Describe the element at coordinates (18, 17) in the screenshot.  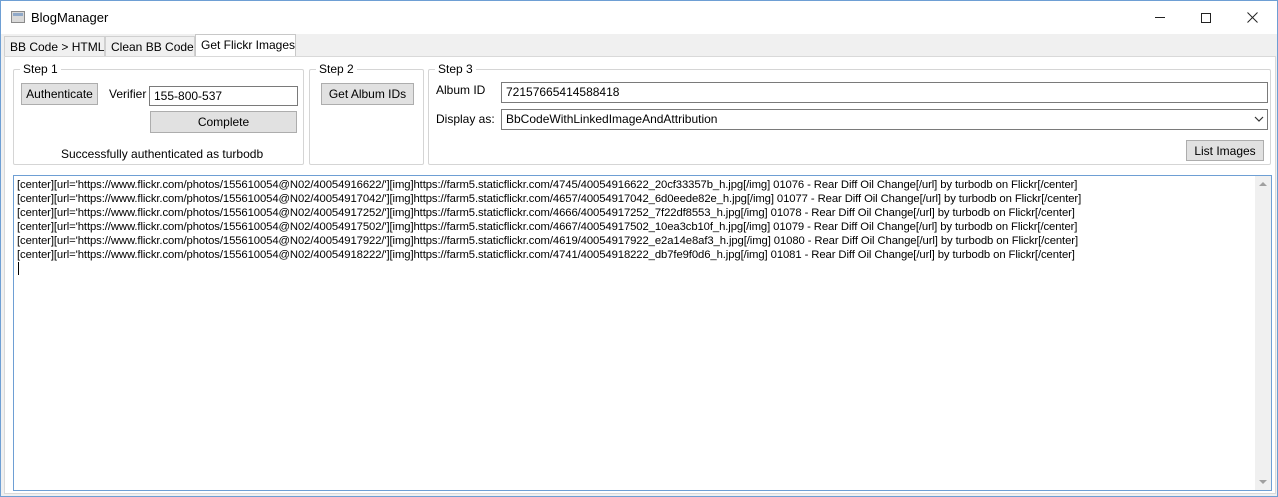
I see `app-icon` at that location.